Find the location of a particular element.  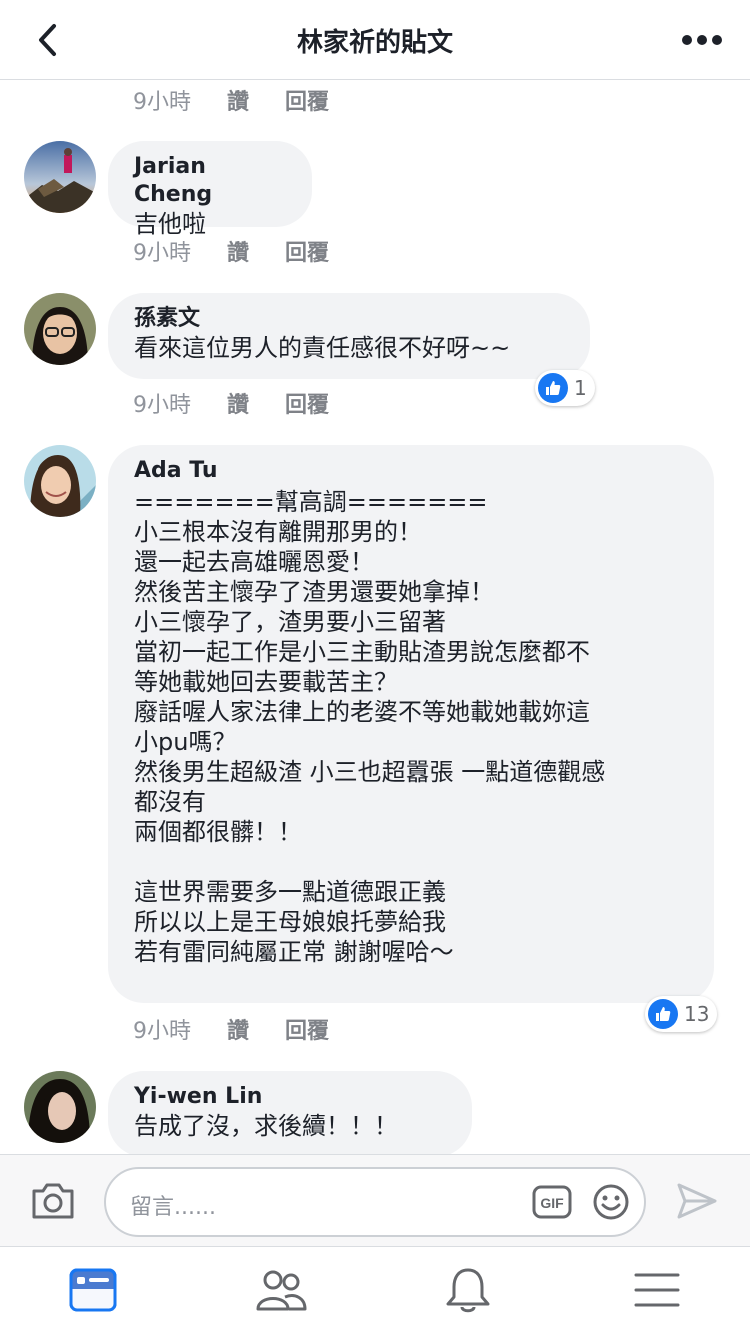

top-nav-bar: 林家祈的貼文 is located at coordinates (375, 40).